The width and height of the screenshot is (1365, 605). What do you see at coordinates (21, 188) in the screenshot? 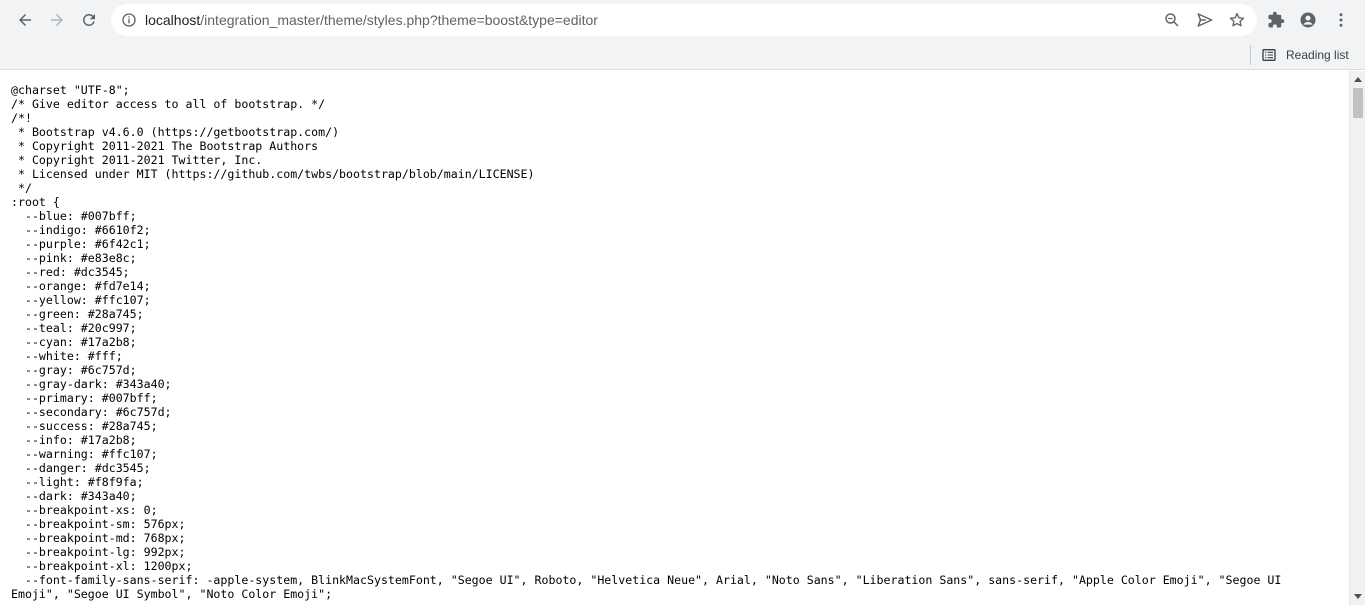
I see `source-line: */` at bounding box center [21, 188].